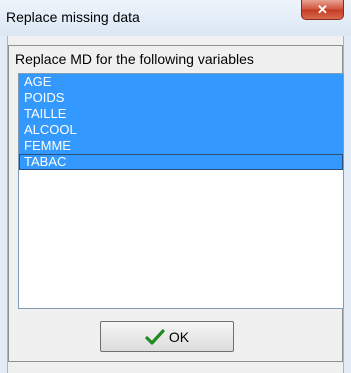 The width and height of the screenshot is (351, 373). What do you see at coordinates (175, 18) in the screenshot?
I see `title-bar: Replace missing data ✕` at bounding box center [175, 18].